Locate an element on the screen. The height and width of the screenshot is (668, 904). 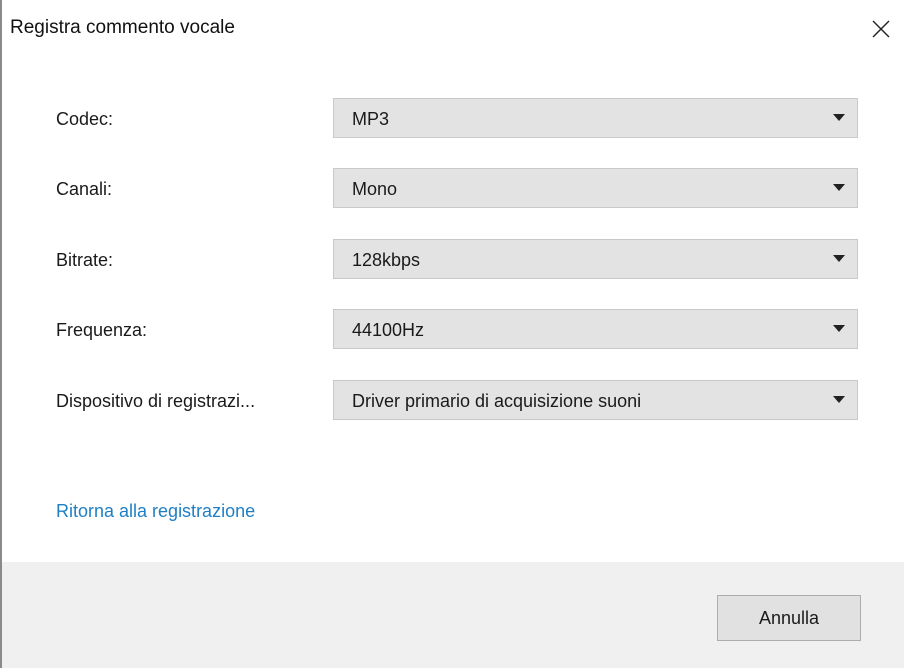
cancel-button: Annulla is located at coordinates (789, 618).